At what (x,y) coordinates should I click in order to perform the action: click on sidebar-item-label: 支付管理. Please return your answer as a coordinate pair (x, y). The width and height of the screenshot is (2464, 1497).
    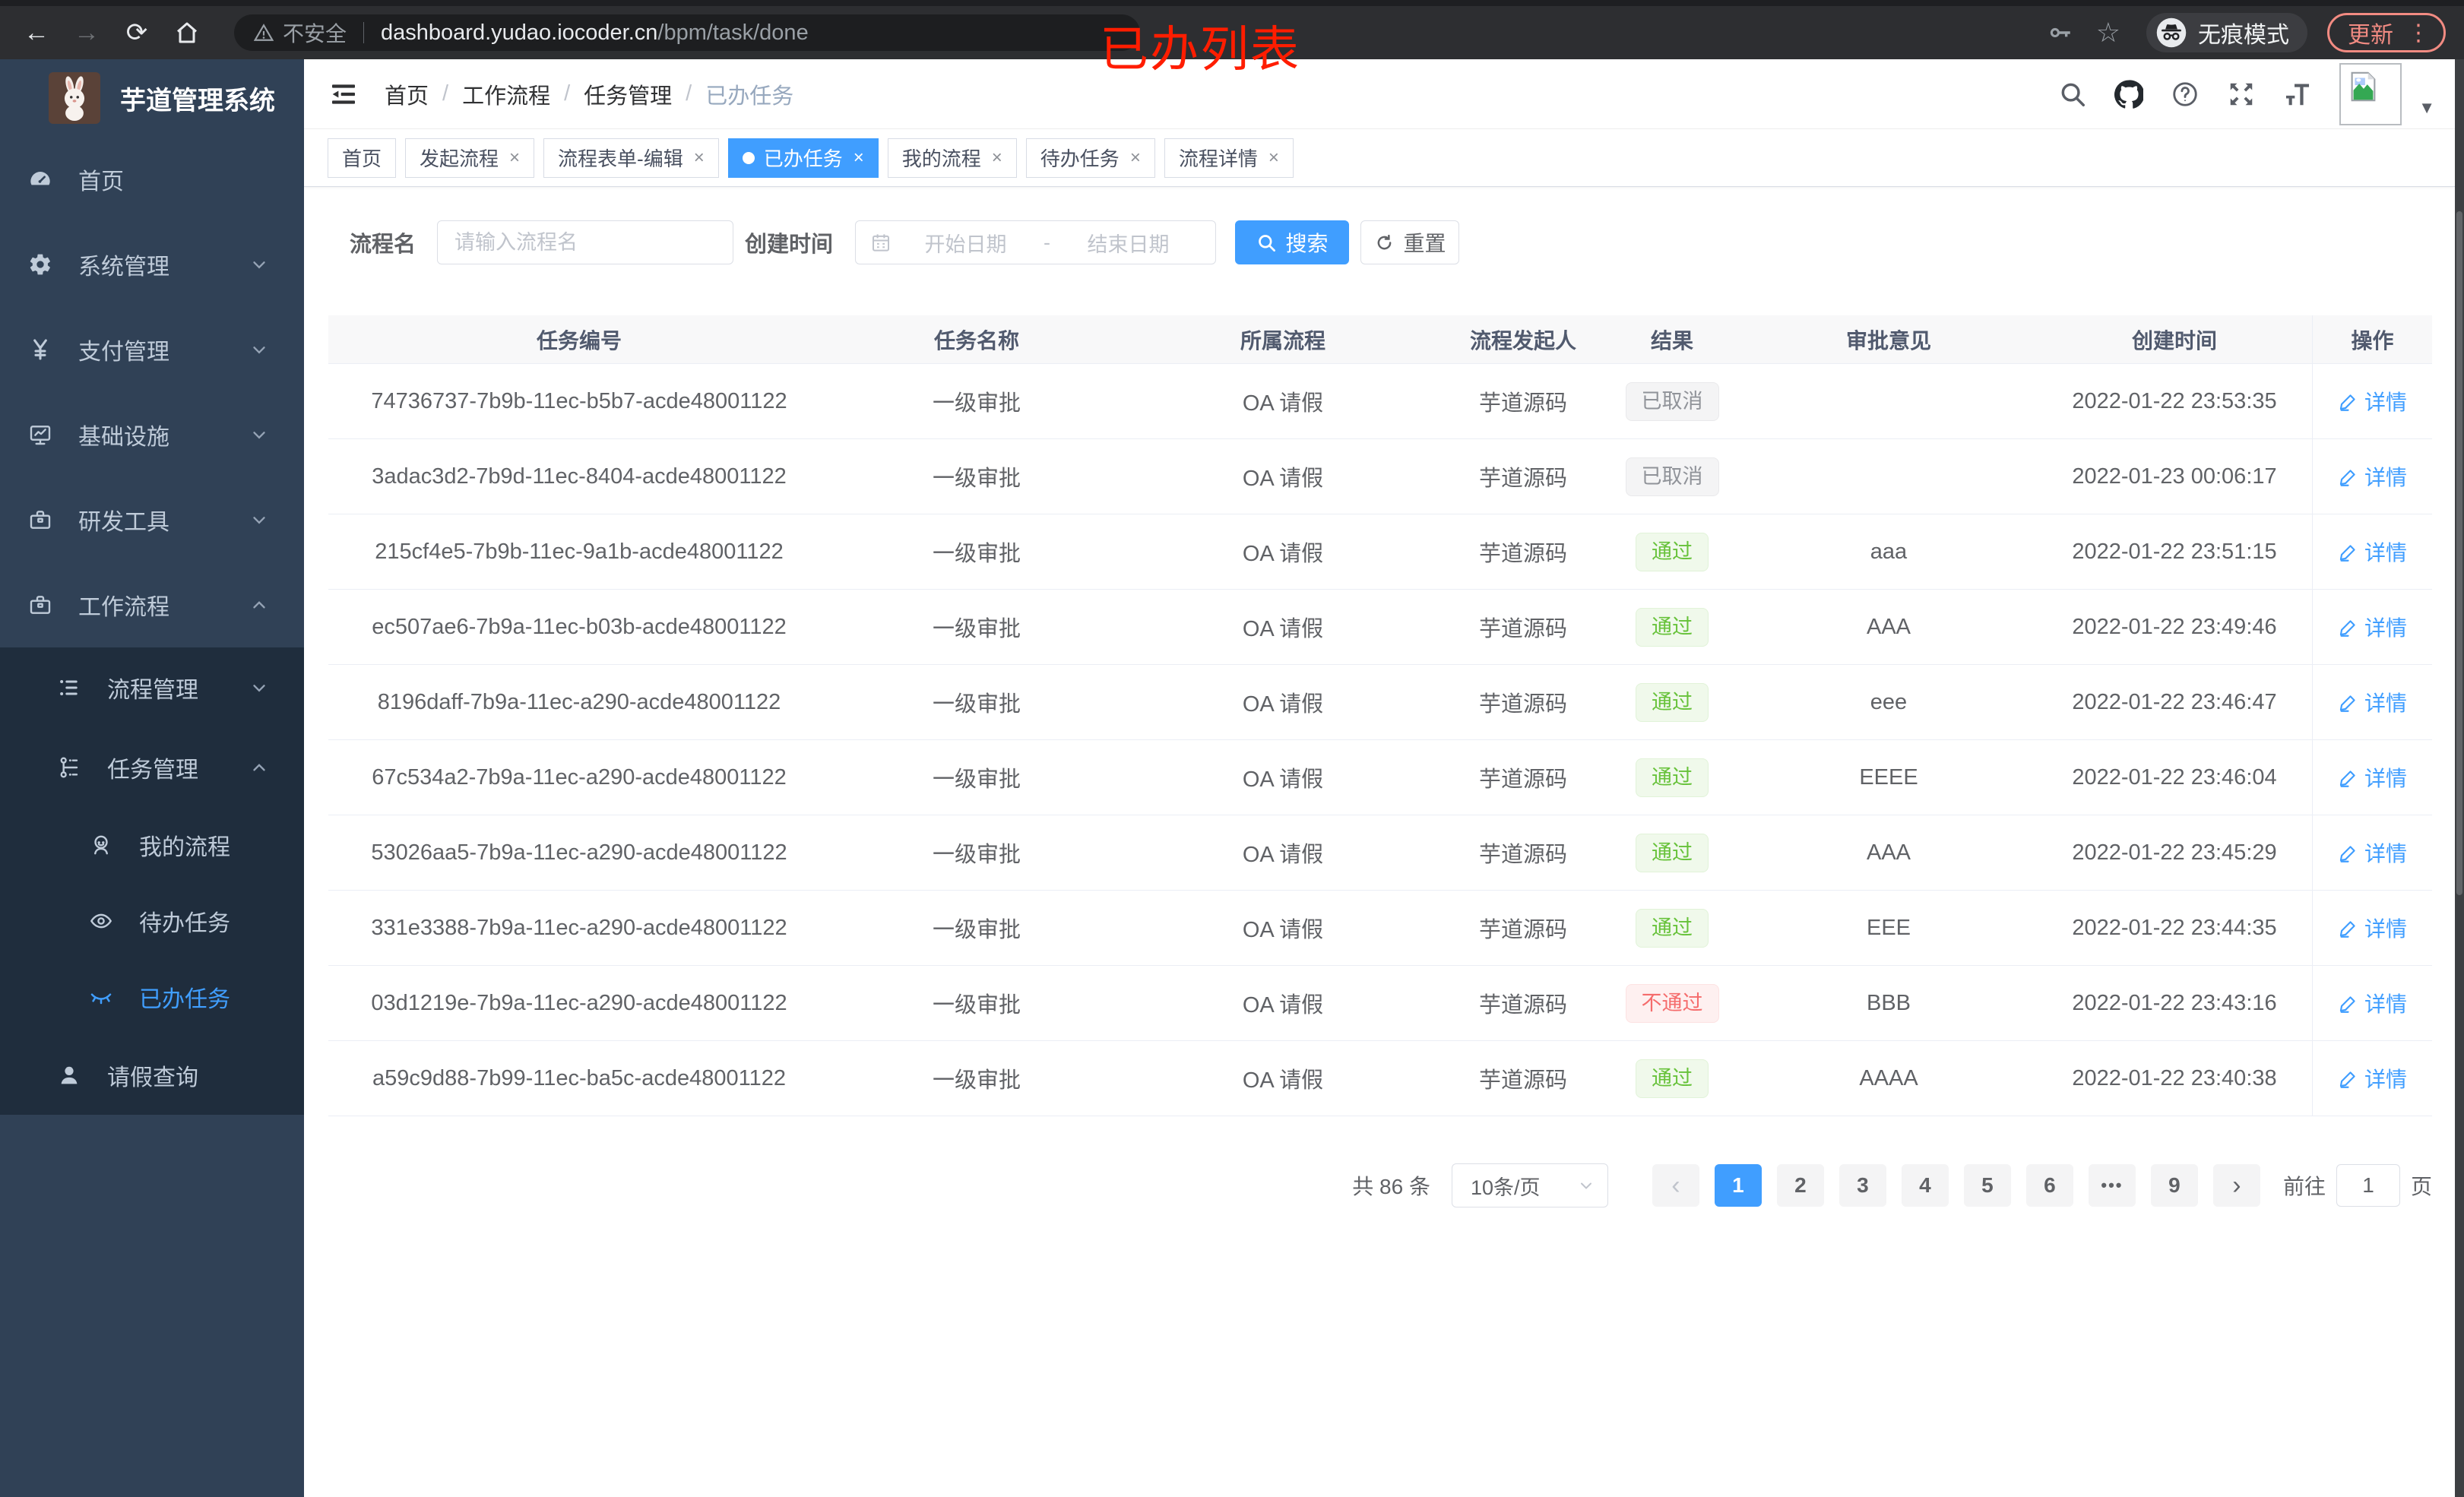
    Looking at the image, I should click on (123, 352).